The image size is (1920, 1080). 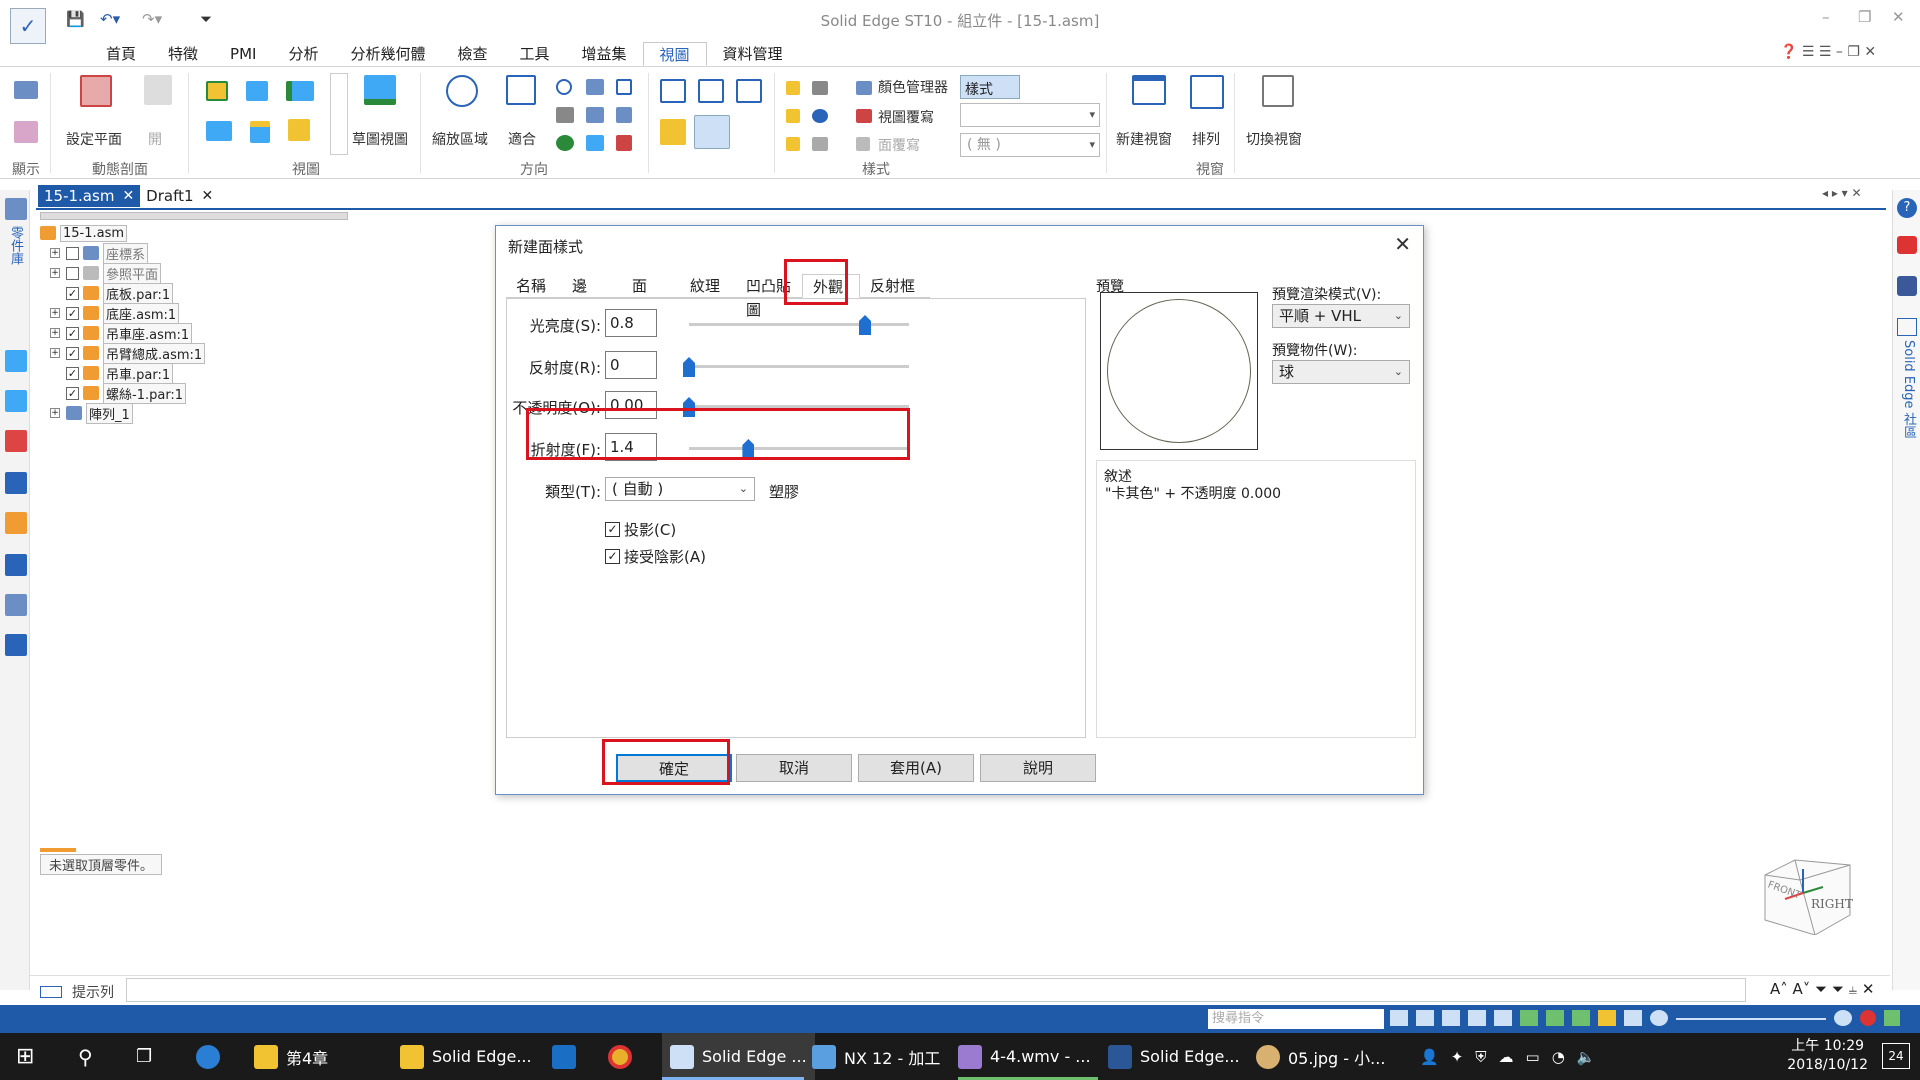 What do you see at coordinates (1030, 145) in the screenshot?
I see `face-style-dropdown: ( 無 )` at bounding box center [1030, 145].